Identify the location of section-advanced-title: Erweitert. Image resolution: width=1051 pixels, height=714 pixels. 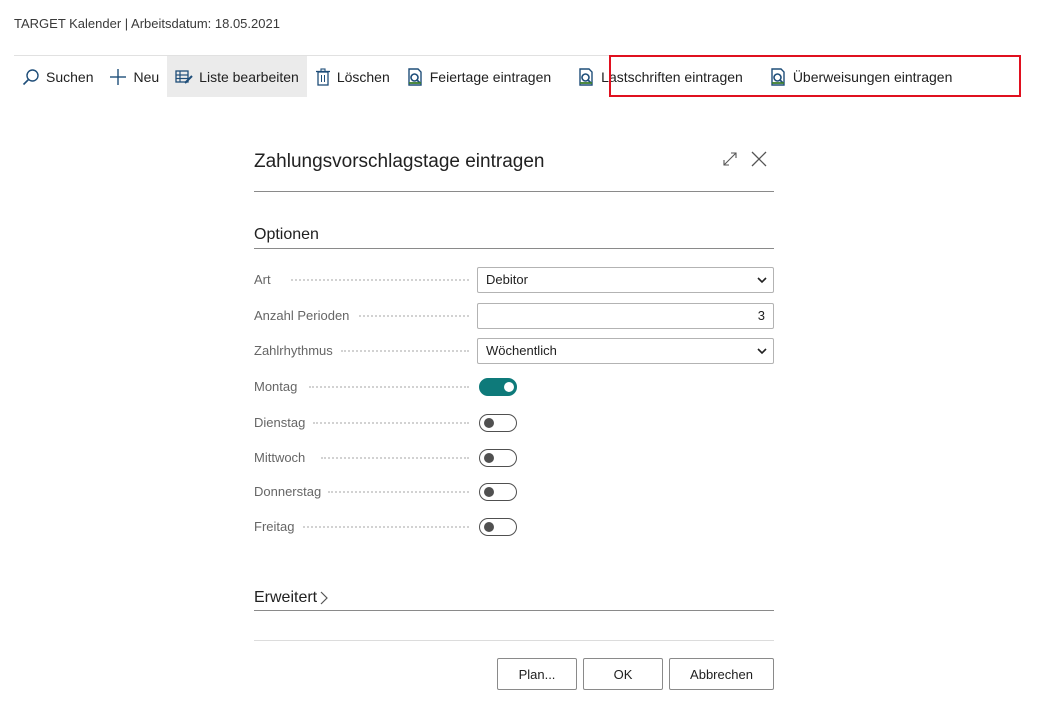
(286, 597).